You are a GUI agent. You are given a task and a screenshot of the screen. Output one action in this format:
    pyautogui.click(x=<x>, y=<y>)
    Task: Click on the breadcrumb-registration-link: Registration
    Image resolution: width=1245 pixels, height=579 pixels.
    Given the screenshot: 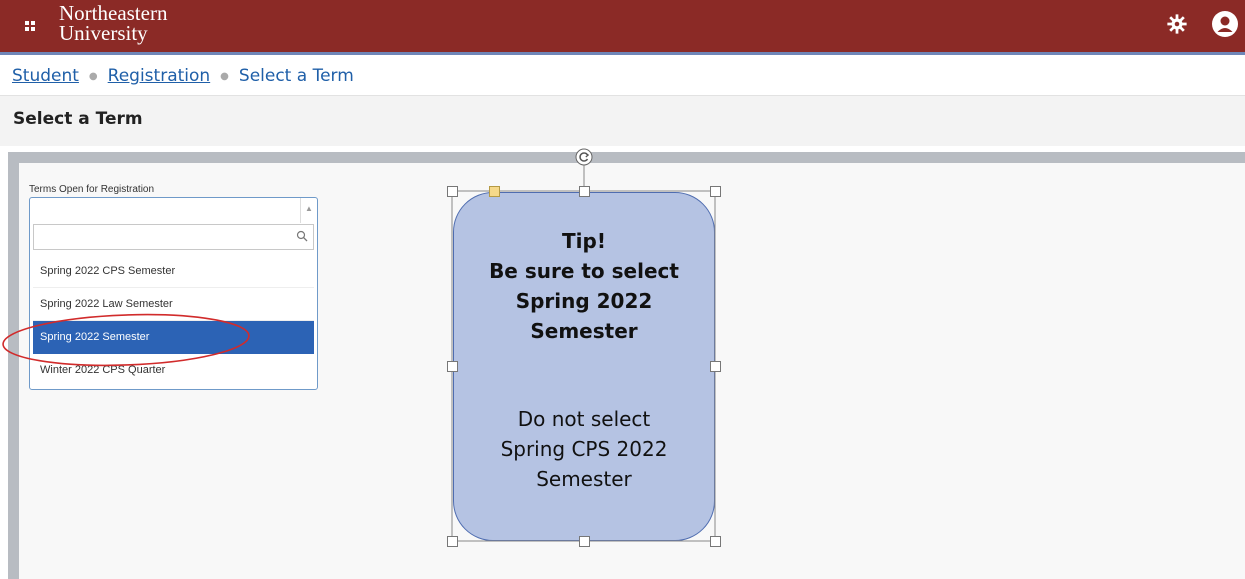 What is the action you would take?
    pyautogui.click(x=159, y=76)
    